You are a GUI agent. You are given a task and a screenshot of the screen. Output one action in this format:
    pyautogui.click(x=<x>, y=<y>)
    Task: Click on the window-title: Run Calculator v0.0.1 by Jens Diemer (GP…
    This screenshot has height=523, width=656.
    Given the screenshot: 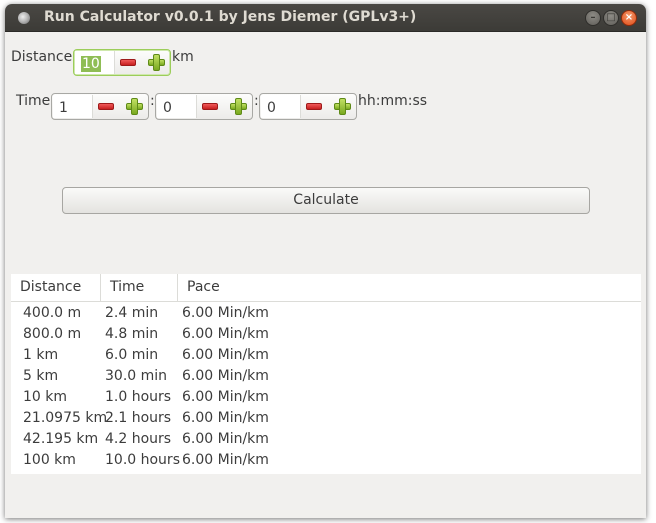 What is the action you would take?
    pyautogui.click(x=230, y=17)
    